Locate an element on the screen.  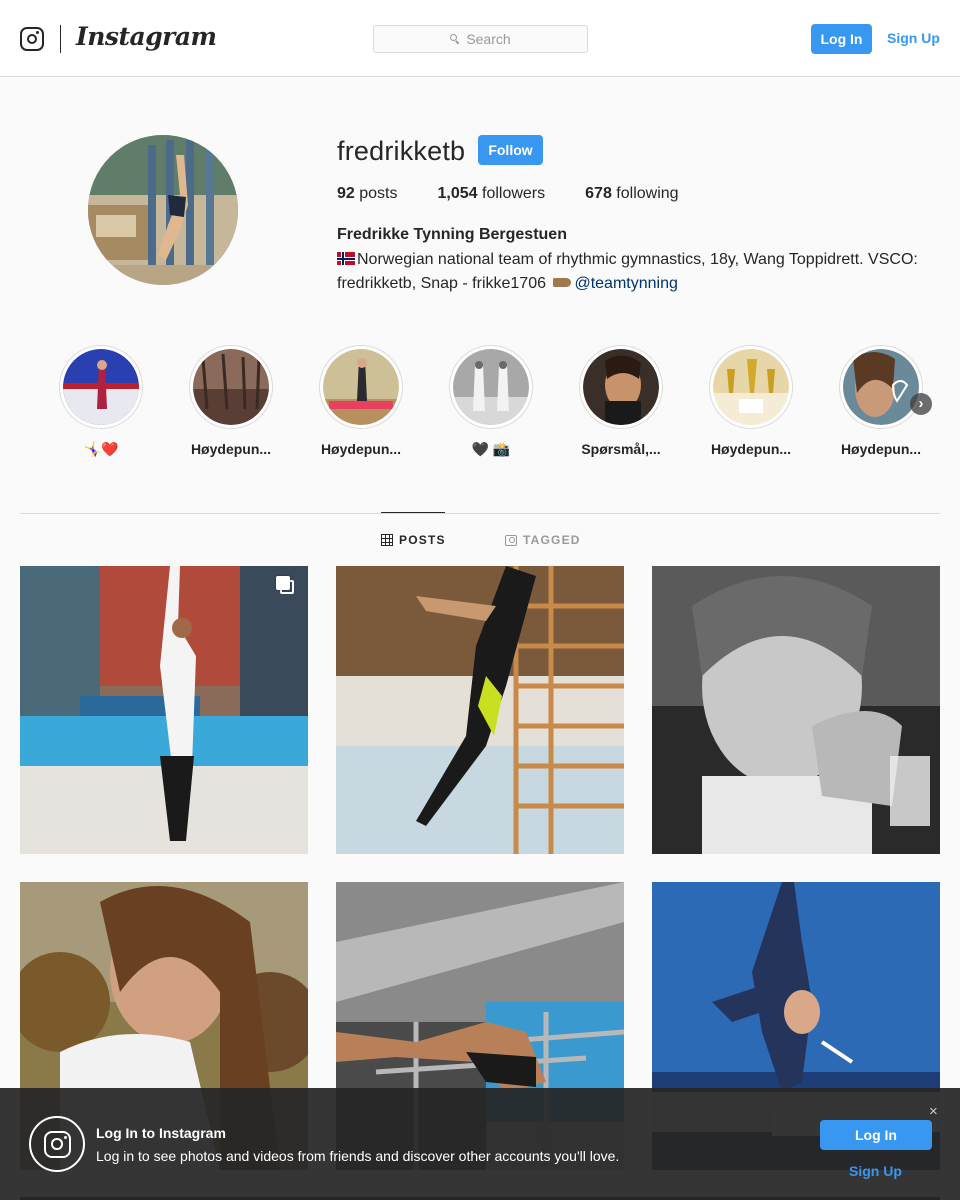
norway-flag-icon is located at coordinates (346, 258).